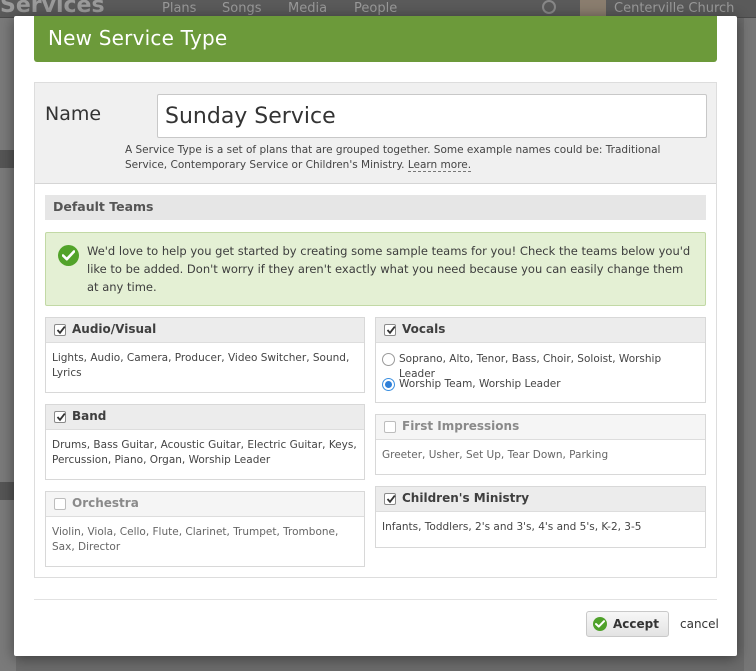 This screenshot has height=671, width=756. What do you see at coordinates (390, 330) in the screenshot?
I see `team-checkbox-vocals` at bounding box center [390, 330].